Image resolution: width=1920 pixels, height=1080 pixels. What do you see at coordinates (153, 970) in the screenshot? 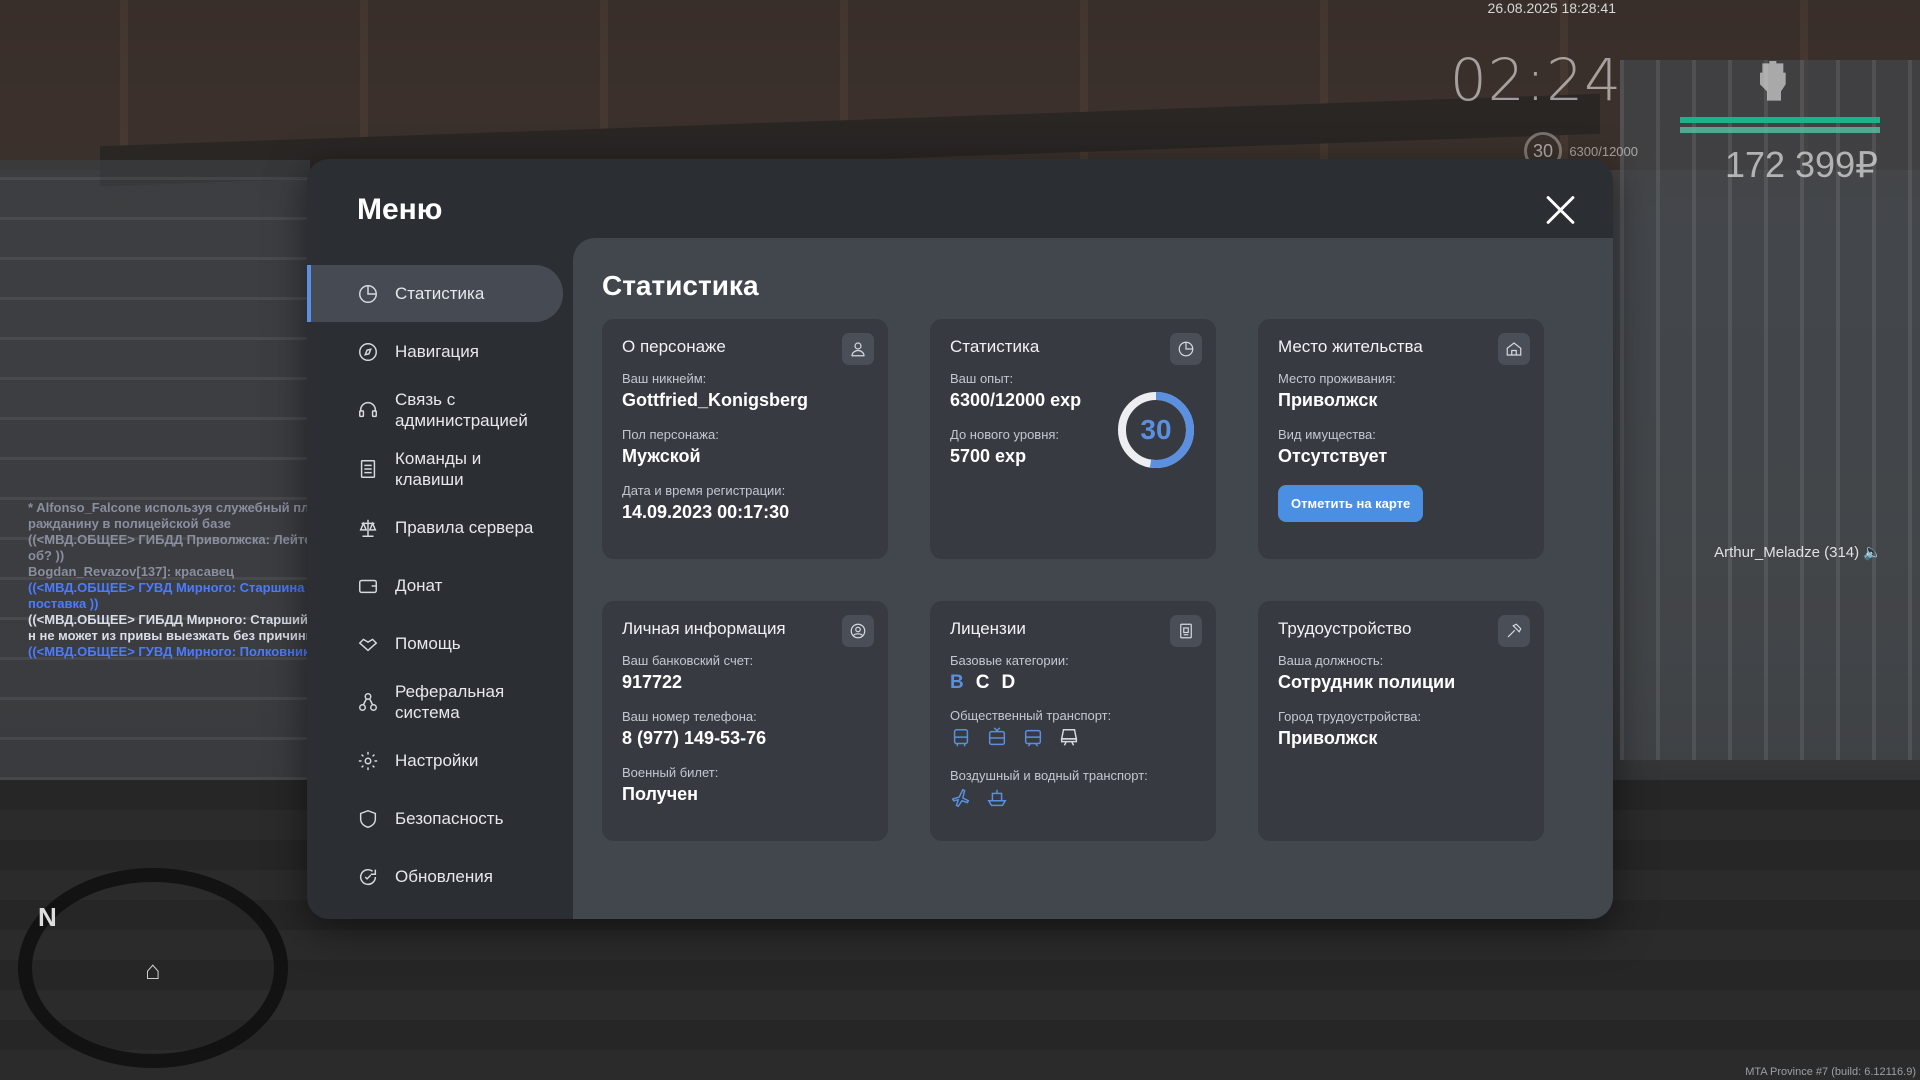
I see `player-arrow-icon: ⌂` at bounding box center [153, 970].